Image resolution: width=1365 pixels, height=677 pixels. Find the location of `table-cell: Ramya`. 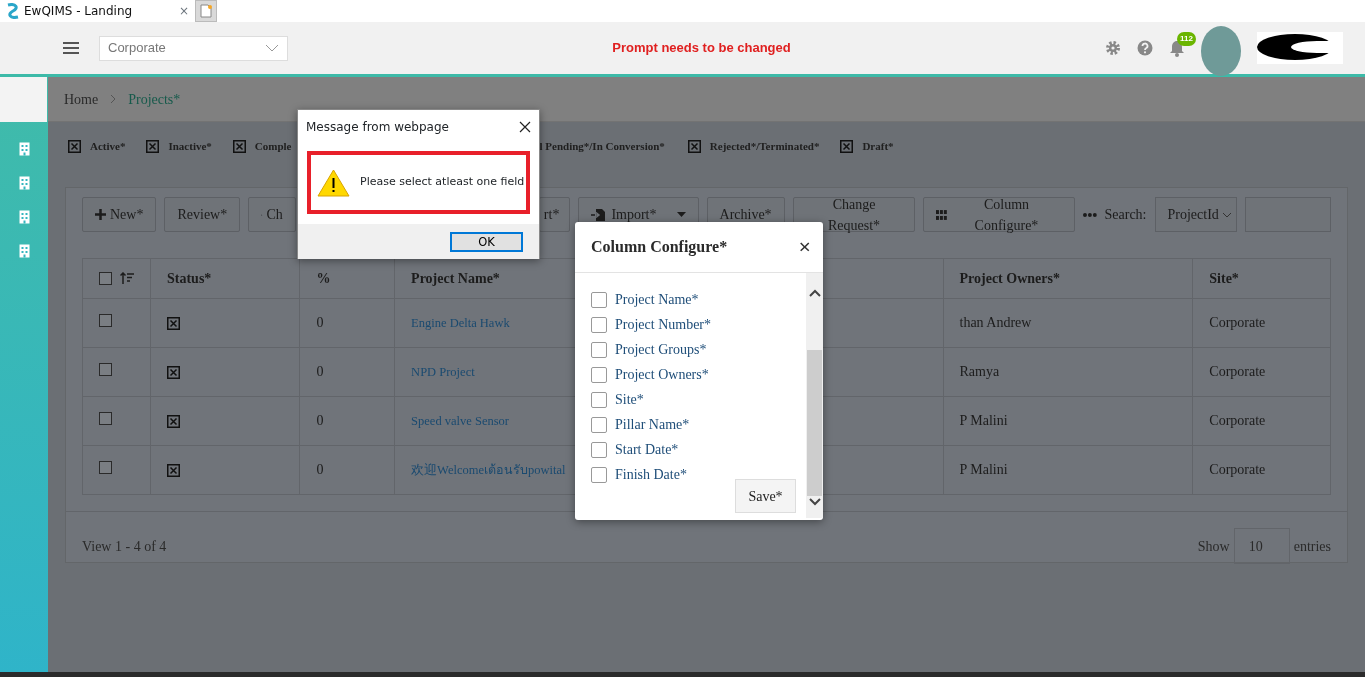

table-cell: Ramya is located at coordinates (979, 371).